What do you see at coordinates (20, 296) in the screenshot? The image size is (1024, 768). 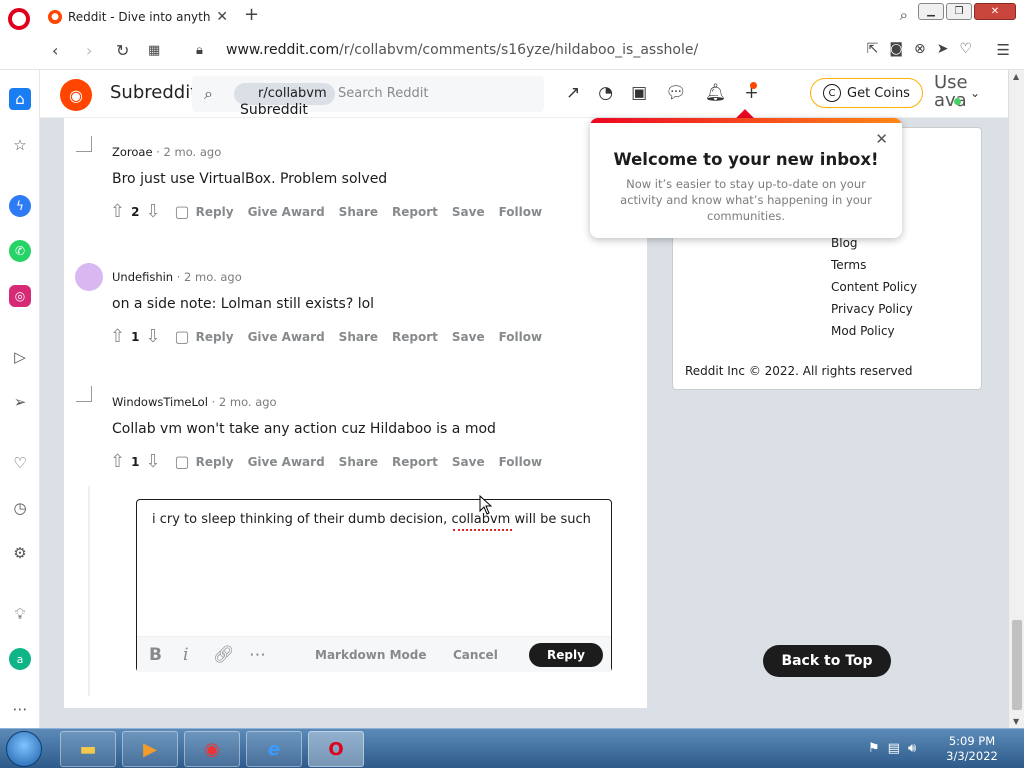 I see `instagram-icon: ◎` at bounding box center [20, 296].